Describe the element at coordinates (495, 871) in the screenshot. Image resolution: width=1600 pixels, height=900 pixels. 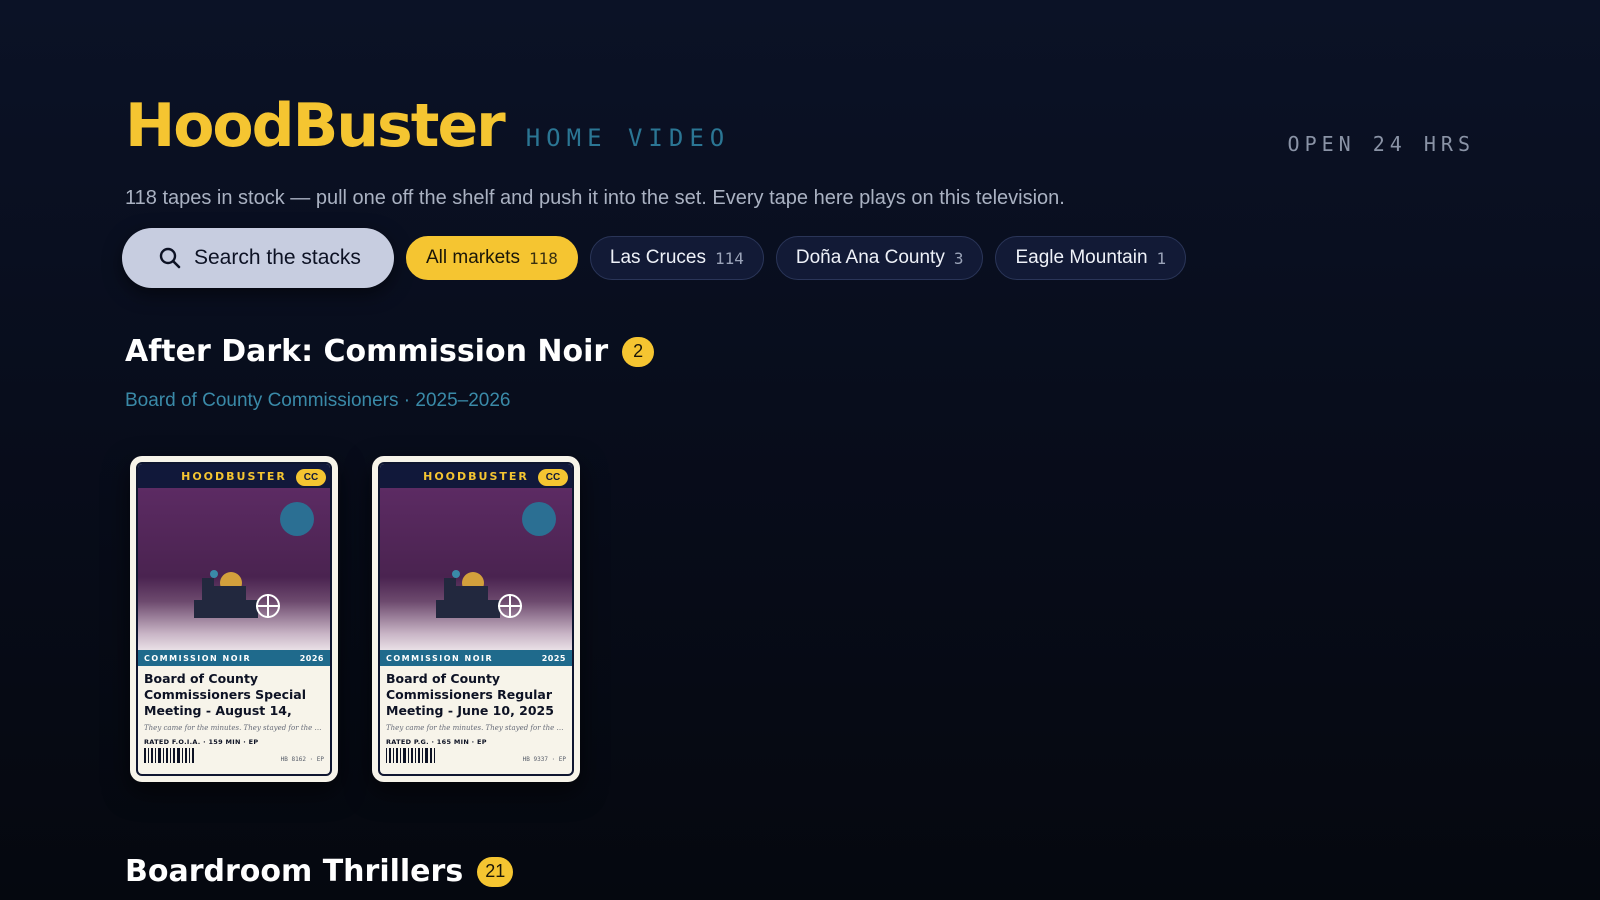
I see `section-count-badge: 21` at that location.